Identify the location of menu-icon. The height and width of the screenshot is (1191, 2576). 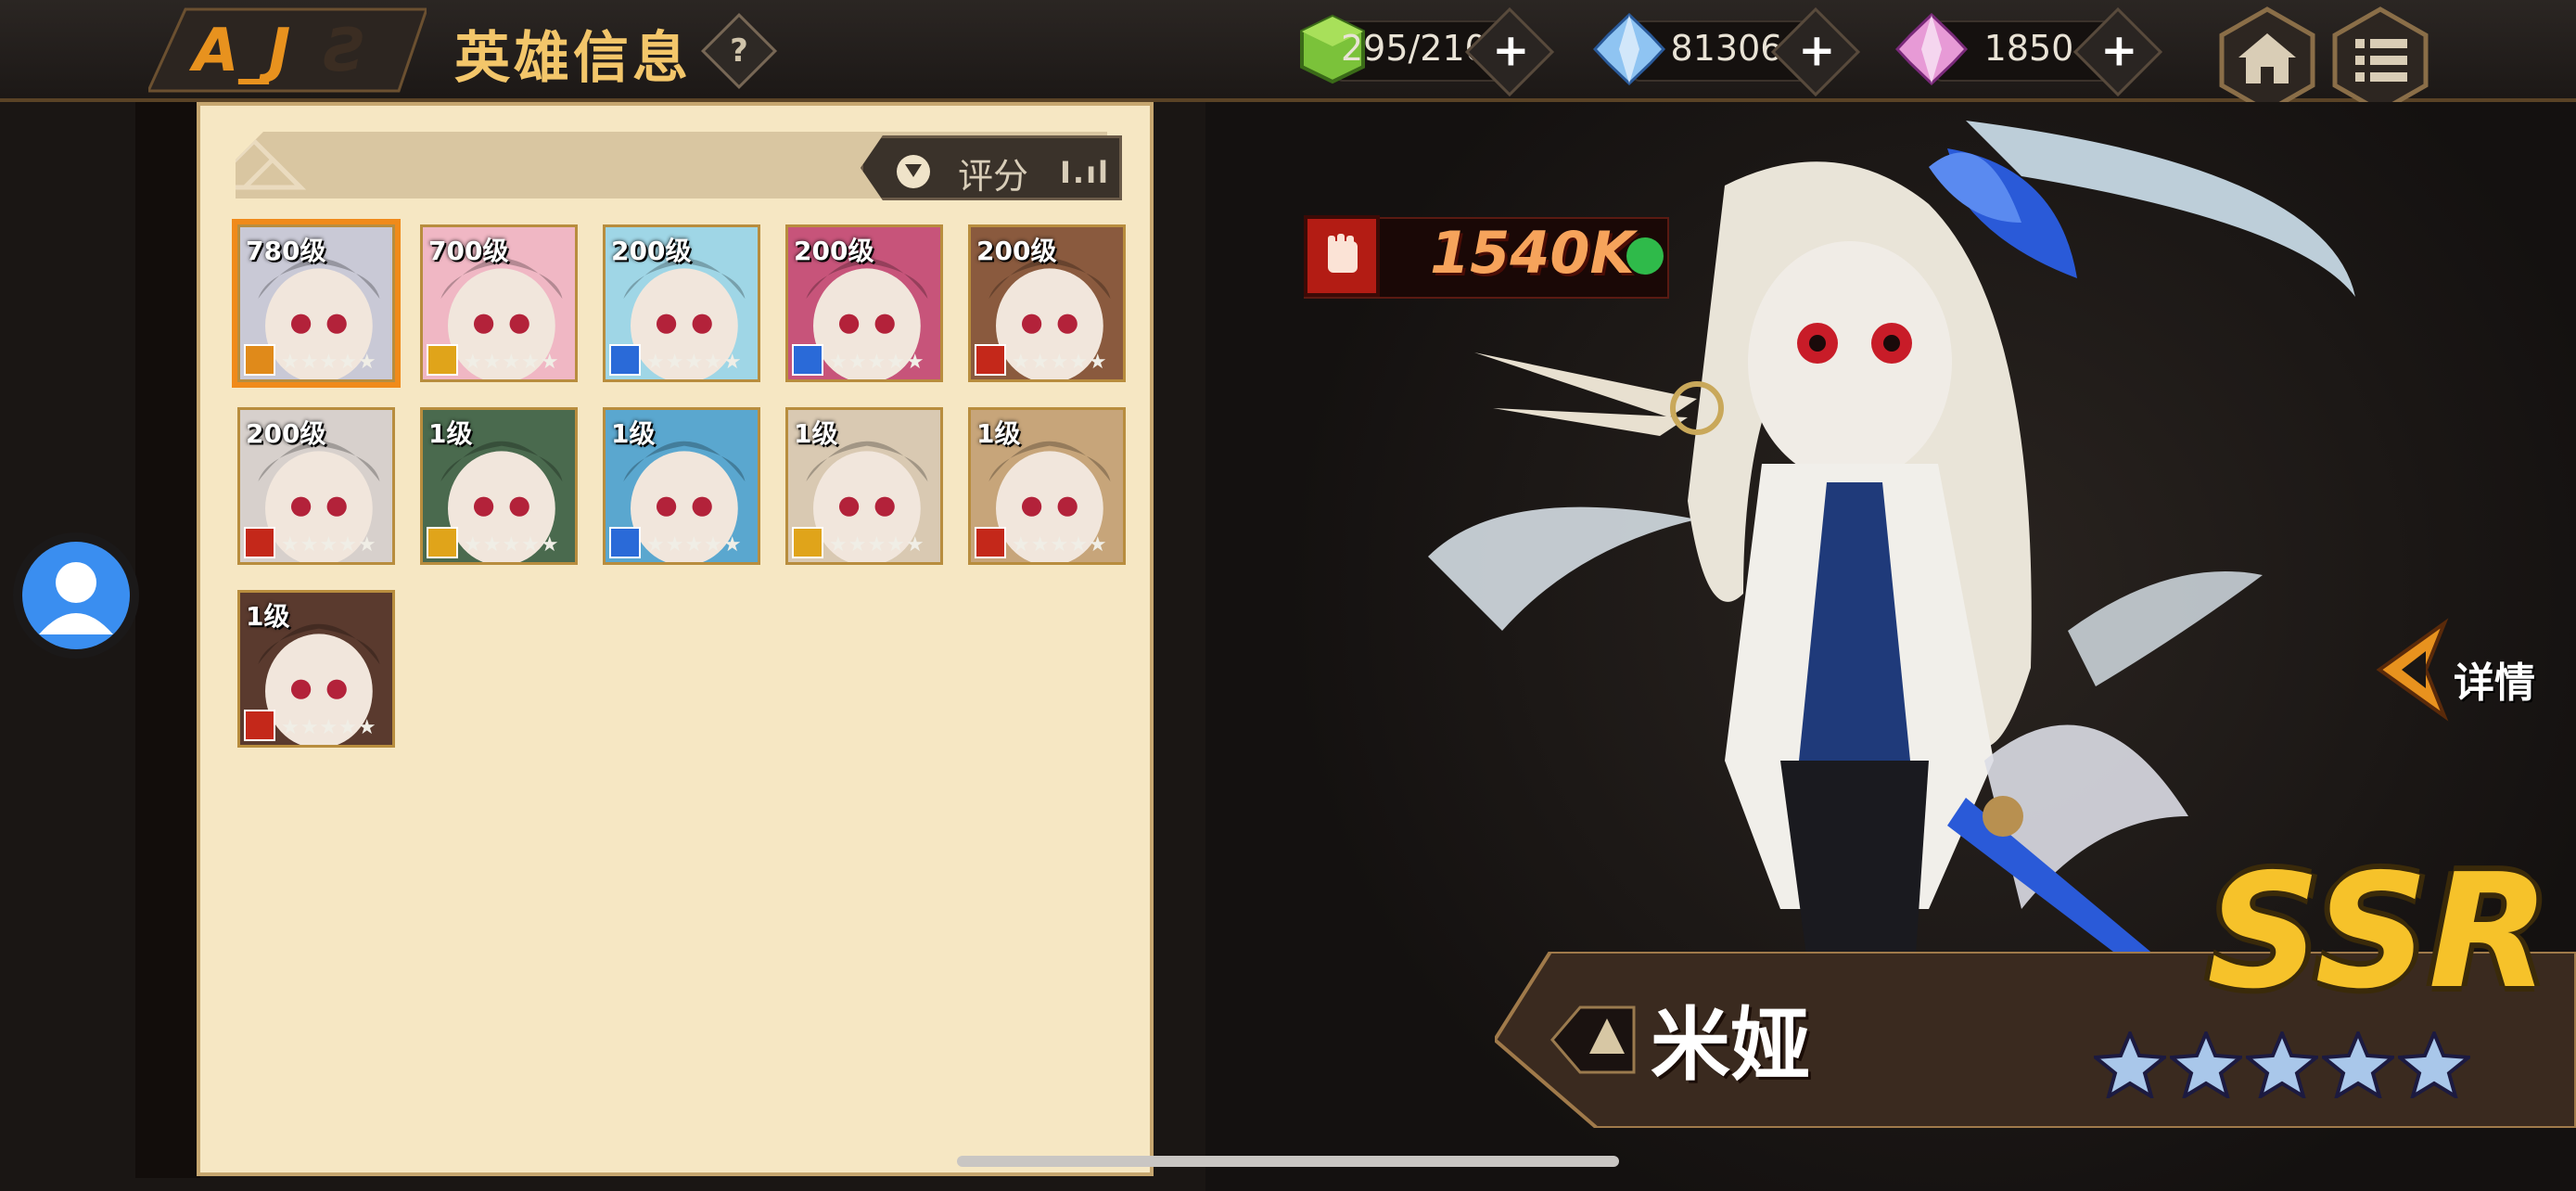
(2380, 60).